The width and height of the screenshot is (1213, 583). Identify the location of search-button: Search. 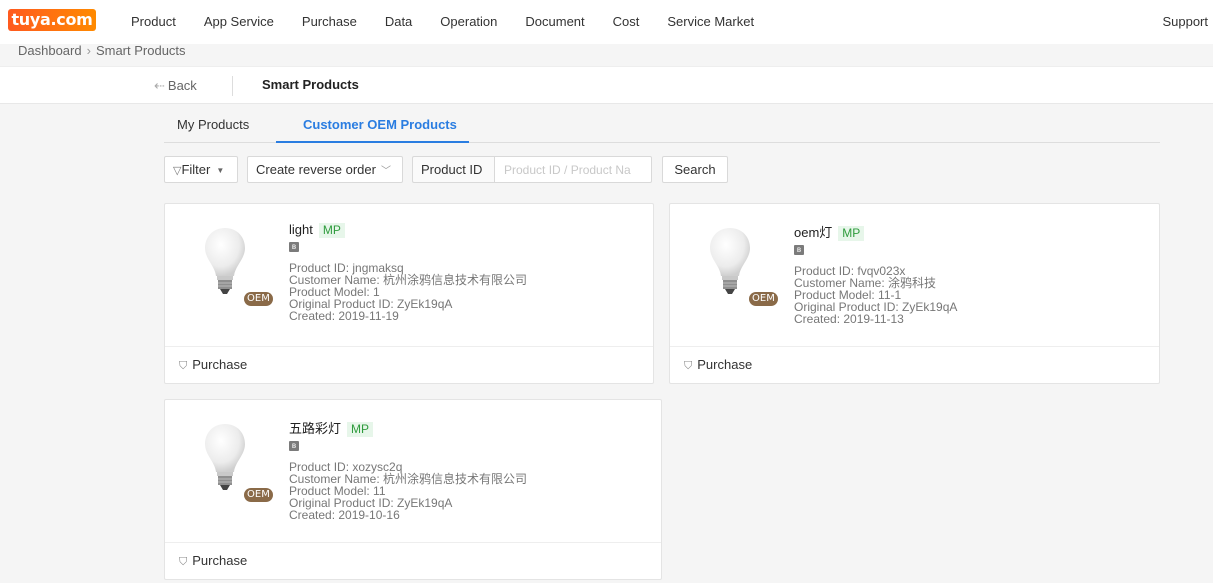
(695, 169).